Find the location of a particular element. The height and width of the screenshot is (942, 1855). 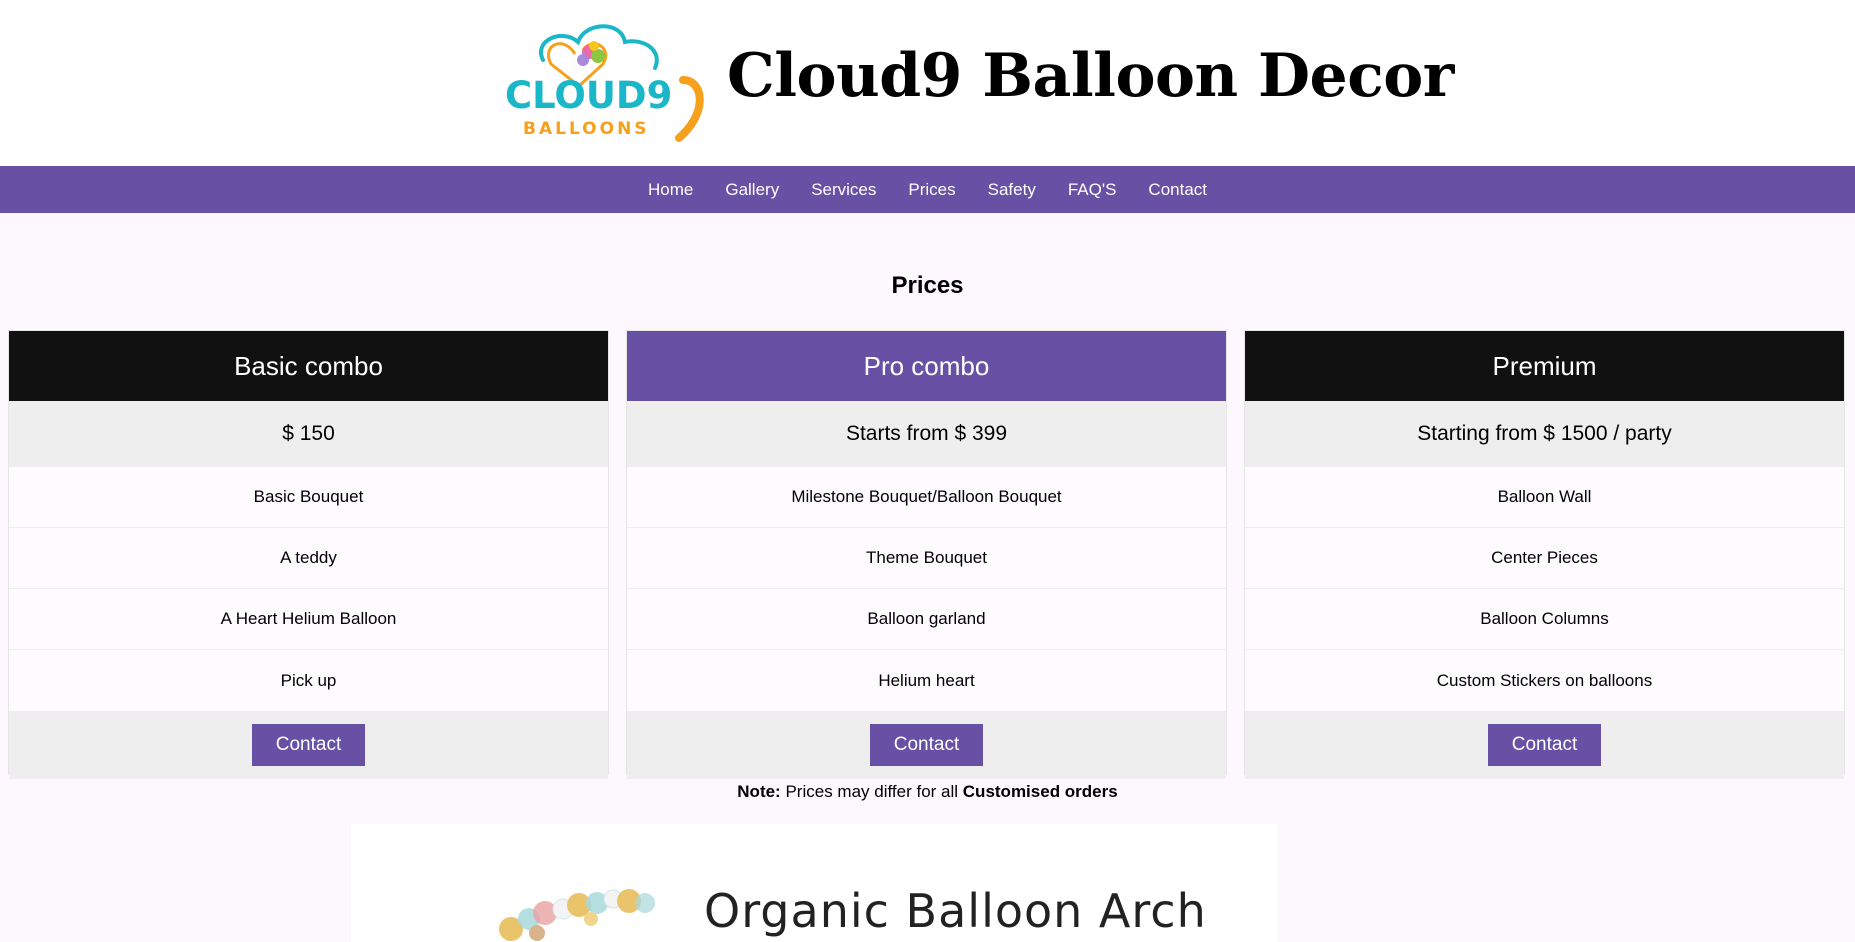

nav-safety: Safety is located at coordinates (1012, 189).